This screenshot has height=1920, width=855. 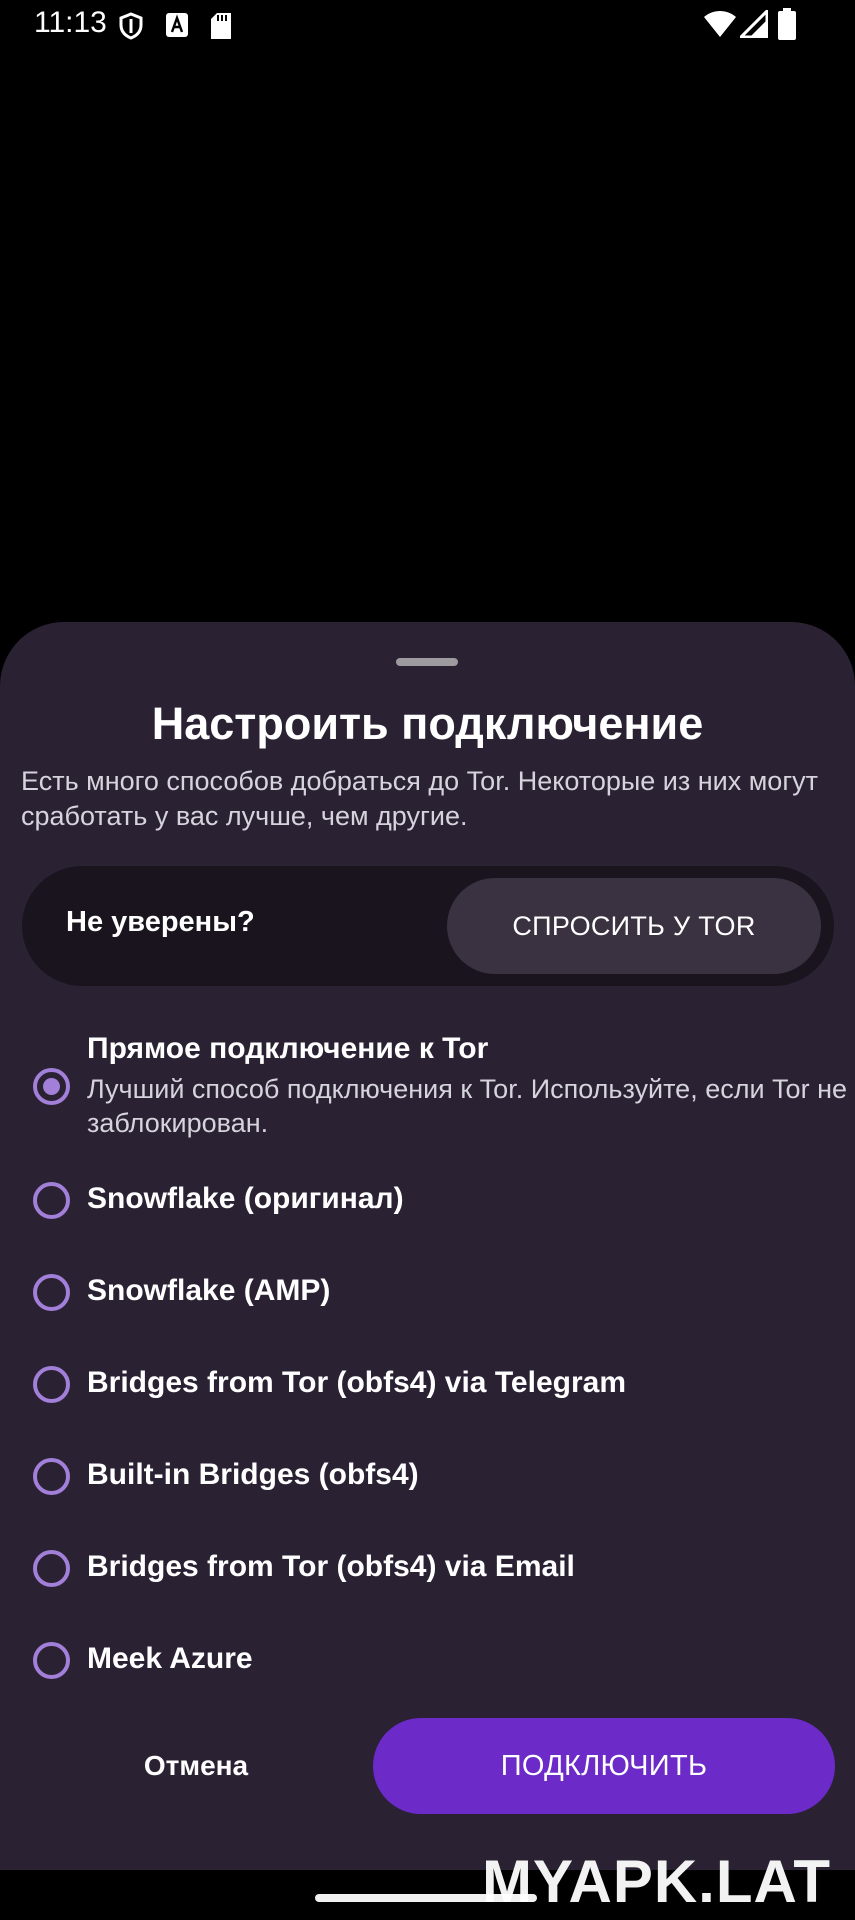 What do you see at coordinates (427, 662) in the screenshot?
I see `drag-handle` at bounding box center [427, 662].